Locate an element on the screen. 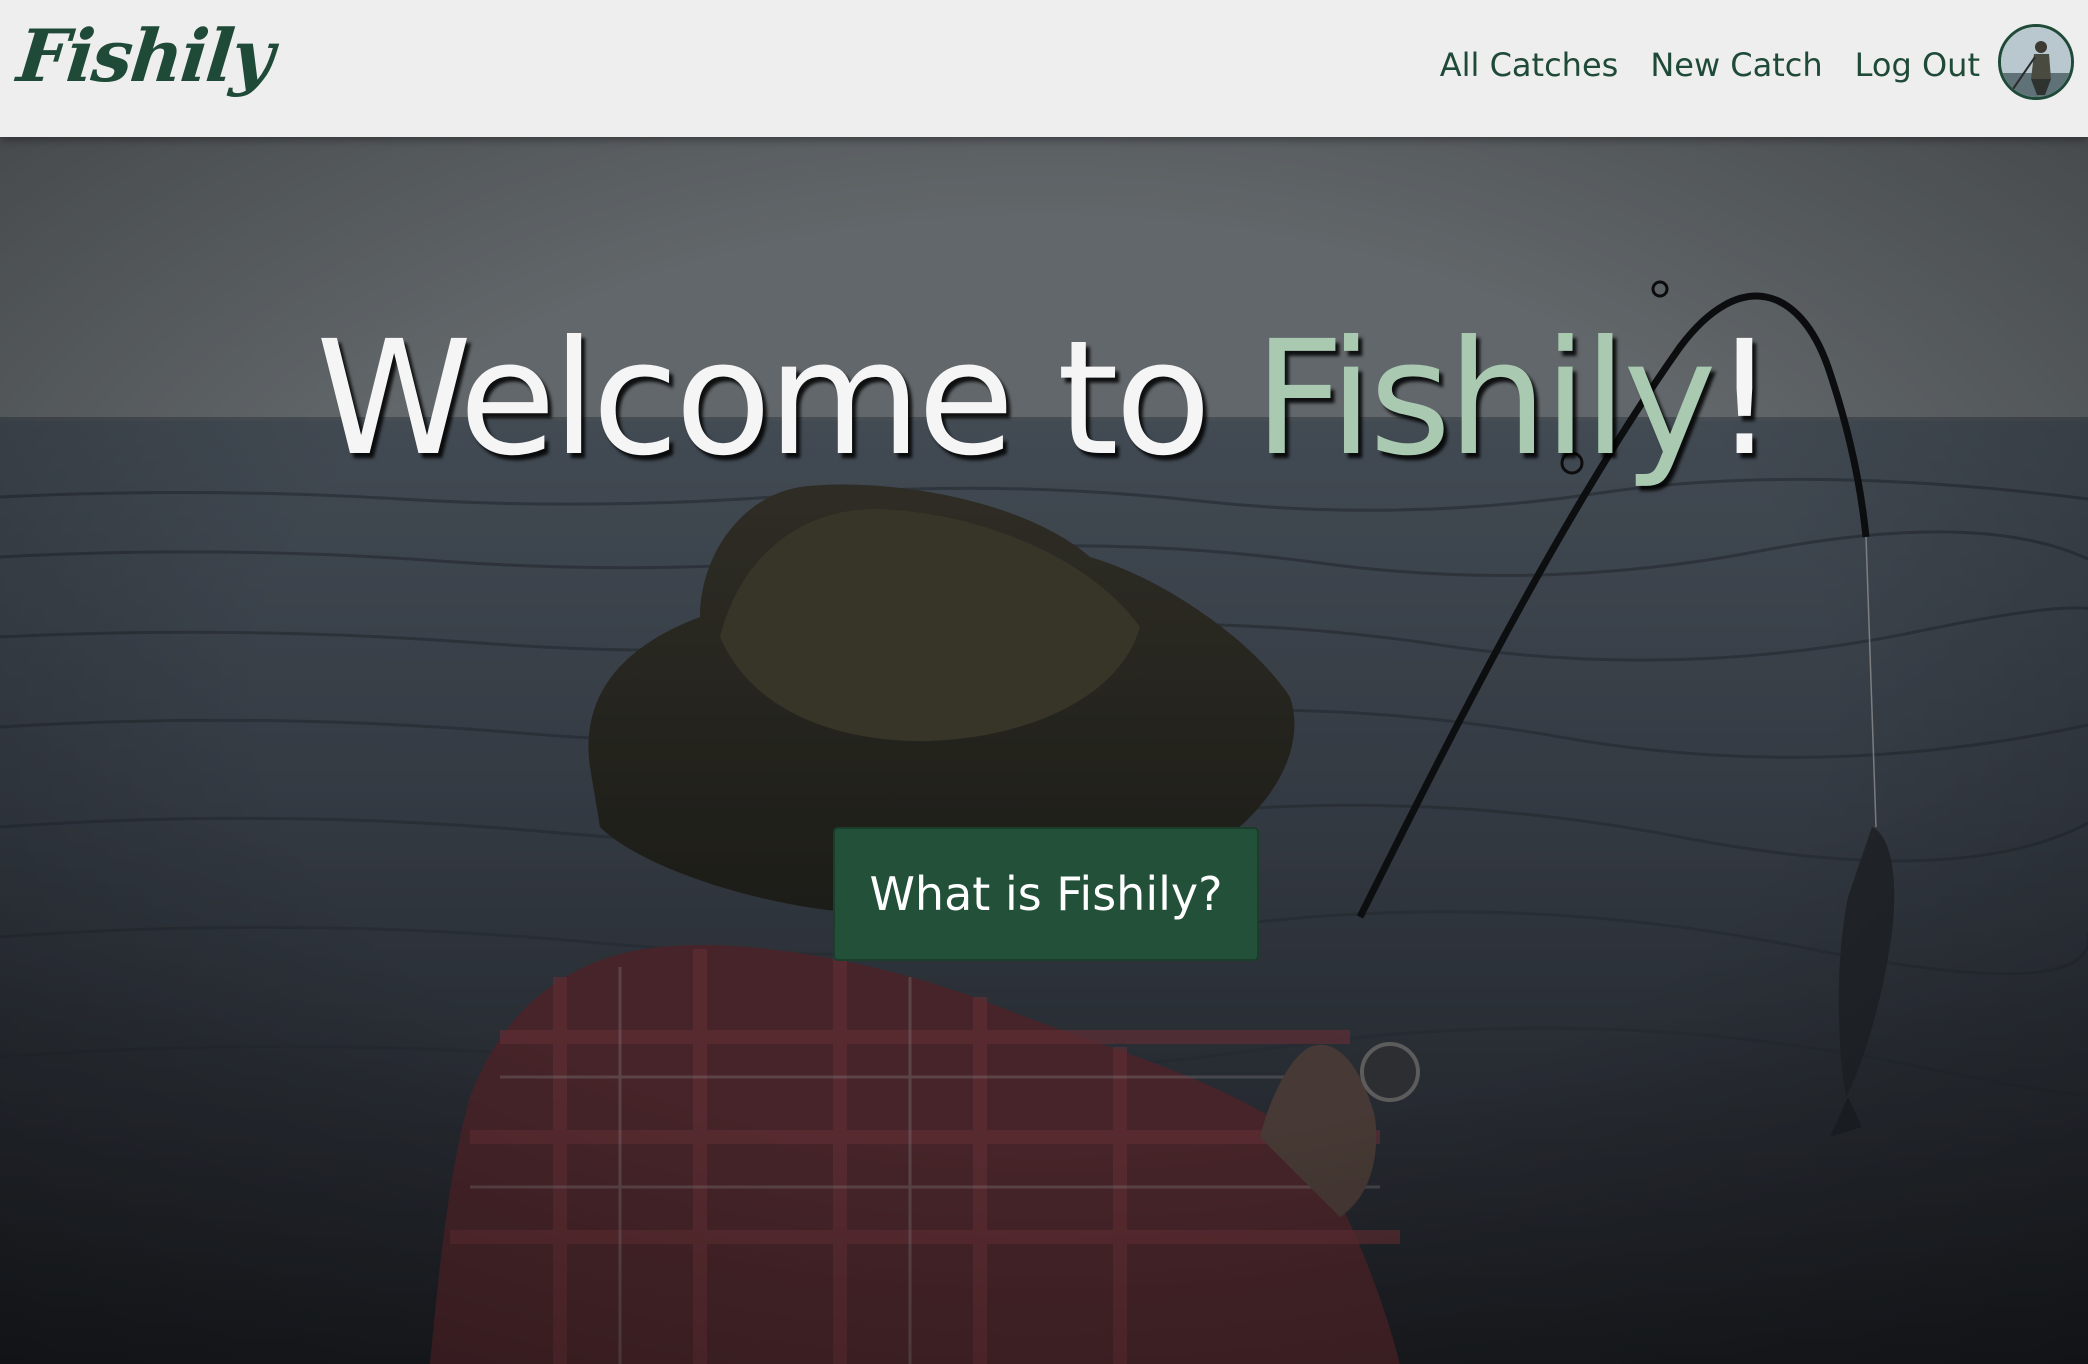 The width and height of the screenshot is (2088, 1364). avatar-image is located at coordinates (2036, 62).